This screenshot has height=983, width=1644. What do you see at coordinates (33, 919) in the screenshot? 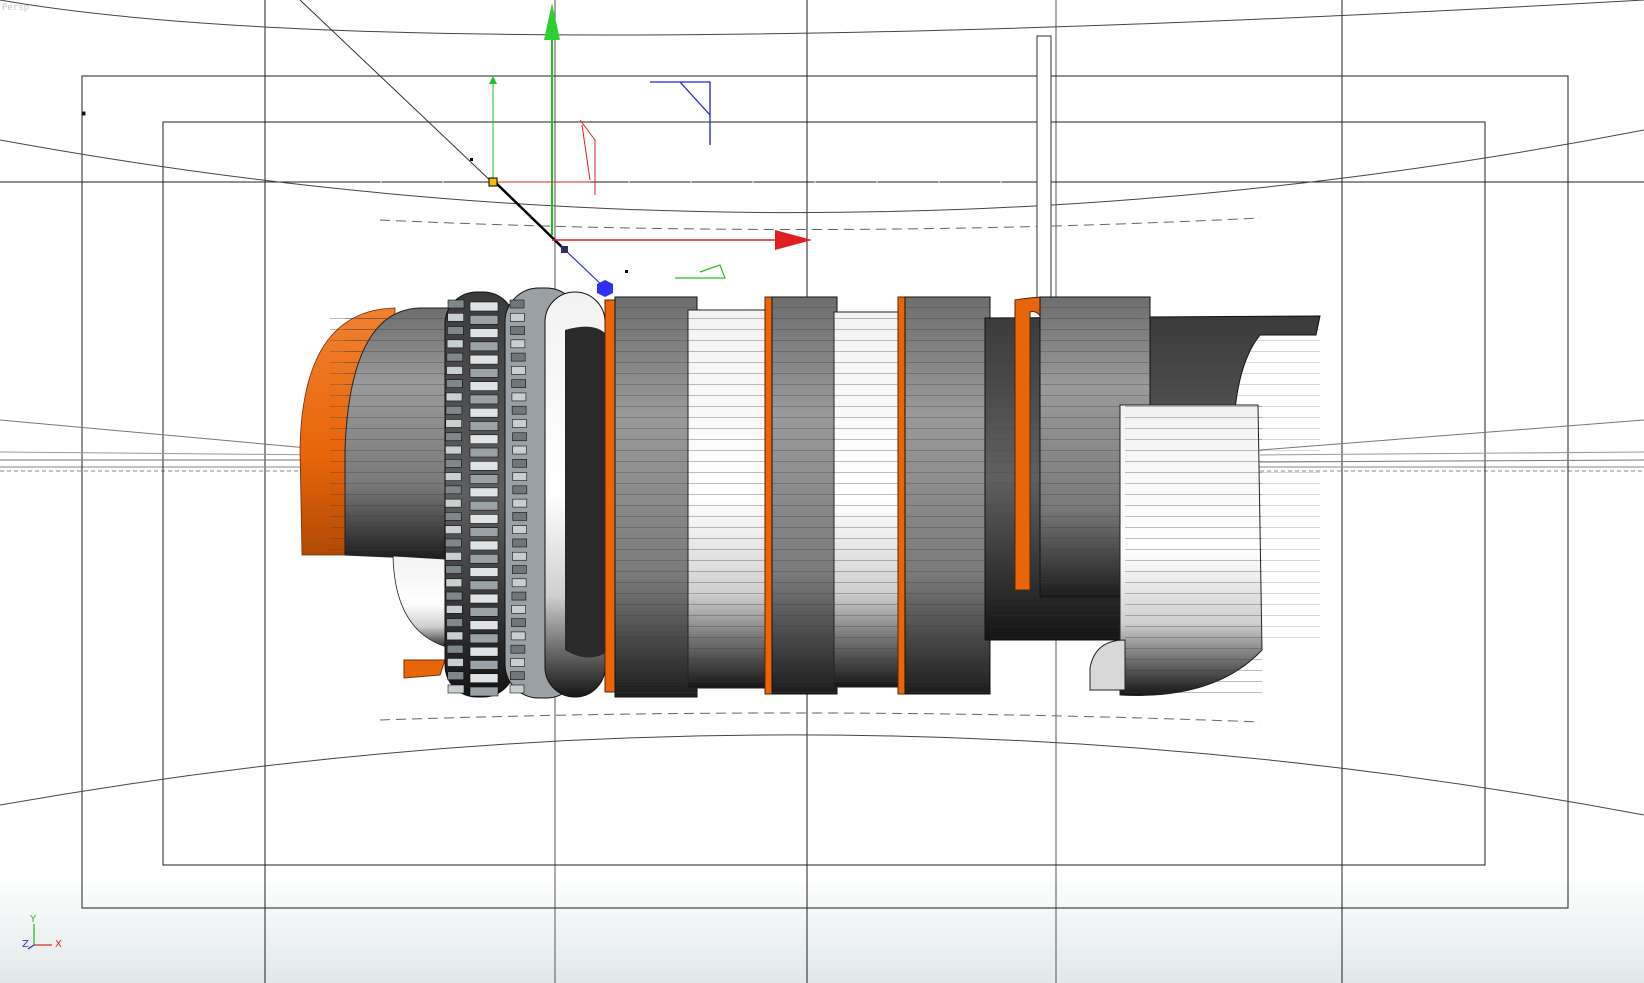
I see `axis-y-label: Y` at bounding box center [33, 919].